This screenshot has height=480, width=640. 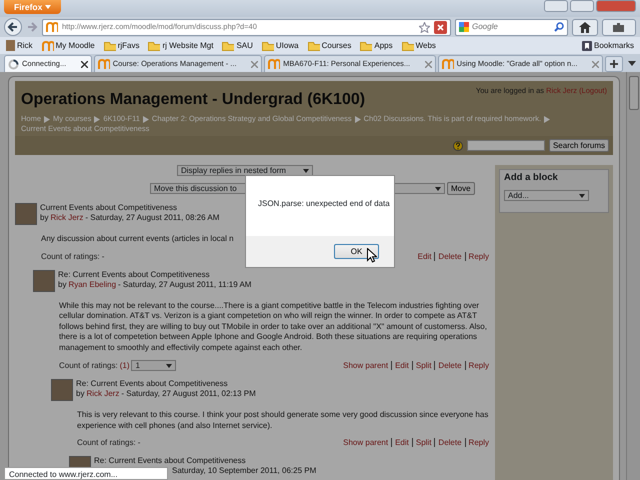 What do you see at coordinates (125, 365) in the screenshot?
I see `ratings-count-link: (1)` at bounding box center [125, 365].